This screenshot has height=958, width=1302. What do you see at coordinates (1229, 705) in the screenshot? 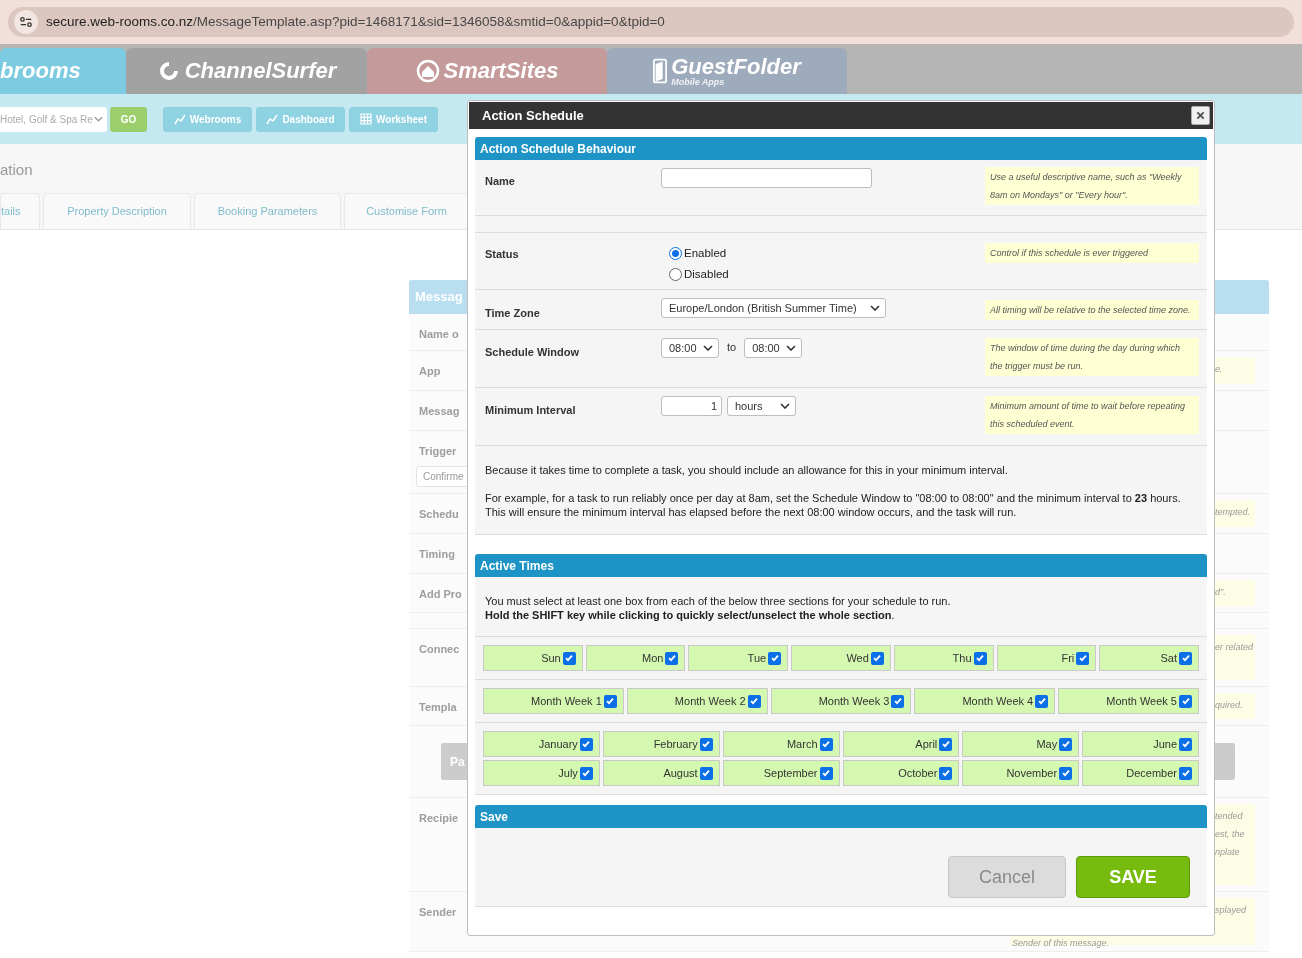
I see `hint-text: quired.` at bounding box center [1229, 705].